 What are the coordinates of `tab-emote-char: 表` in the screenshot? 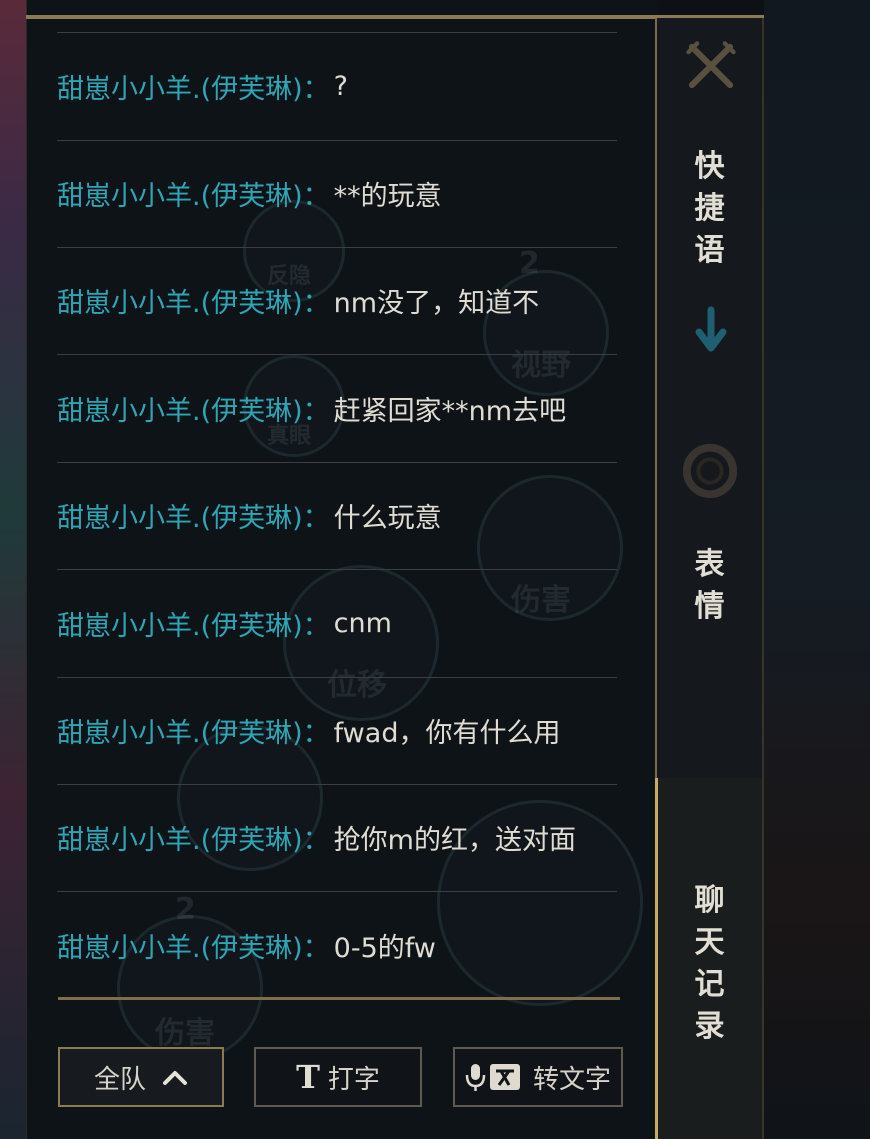 It's located at (709, 564).